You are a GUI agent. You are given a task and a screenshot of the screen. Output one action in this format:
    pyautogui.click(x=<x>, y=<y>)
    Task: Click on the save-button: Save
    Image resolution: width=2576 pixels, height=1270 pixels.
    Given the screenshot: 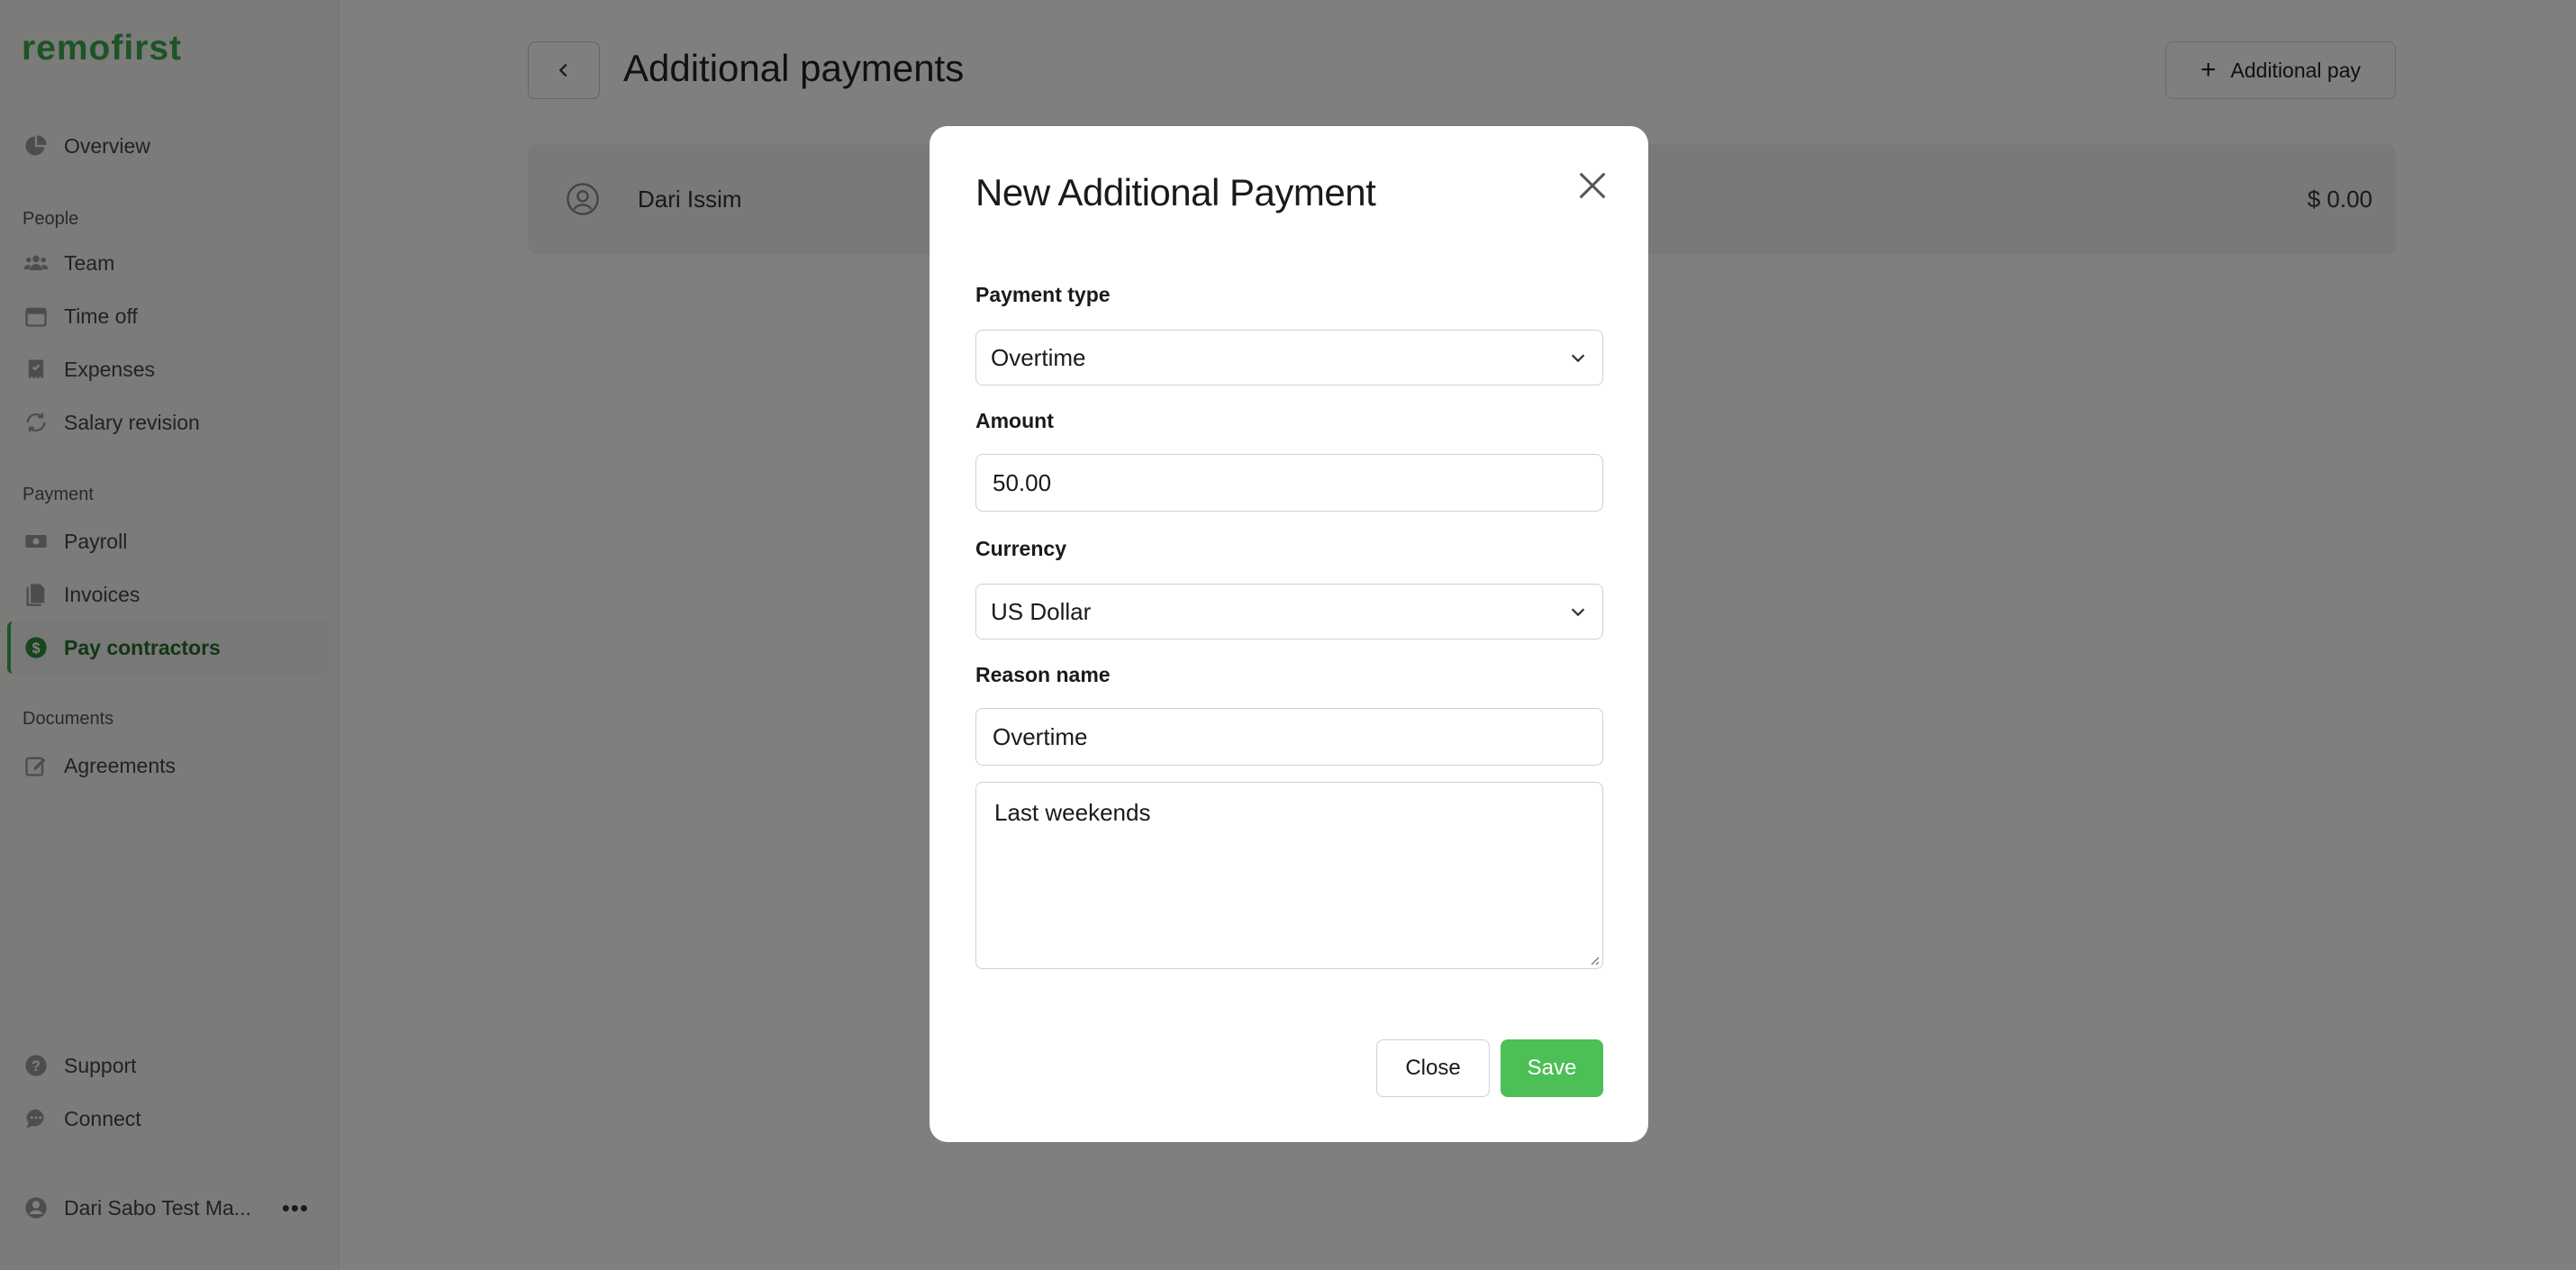 What is the action you would take?
    pyautogui.click(x=1552, y=1068)
    